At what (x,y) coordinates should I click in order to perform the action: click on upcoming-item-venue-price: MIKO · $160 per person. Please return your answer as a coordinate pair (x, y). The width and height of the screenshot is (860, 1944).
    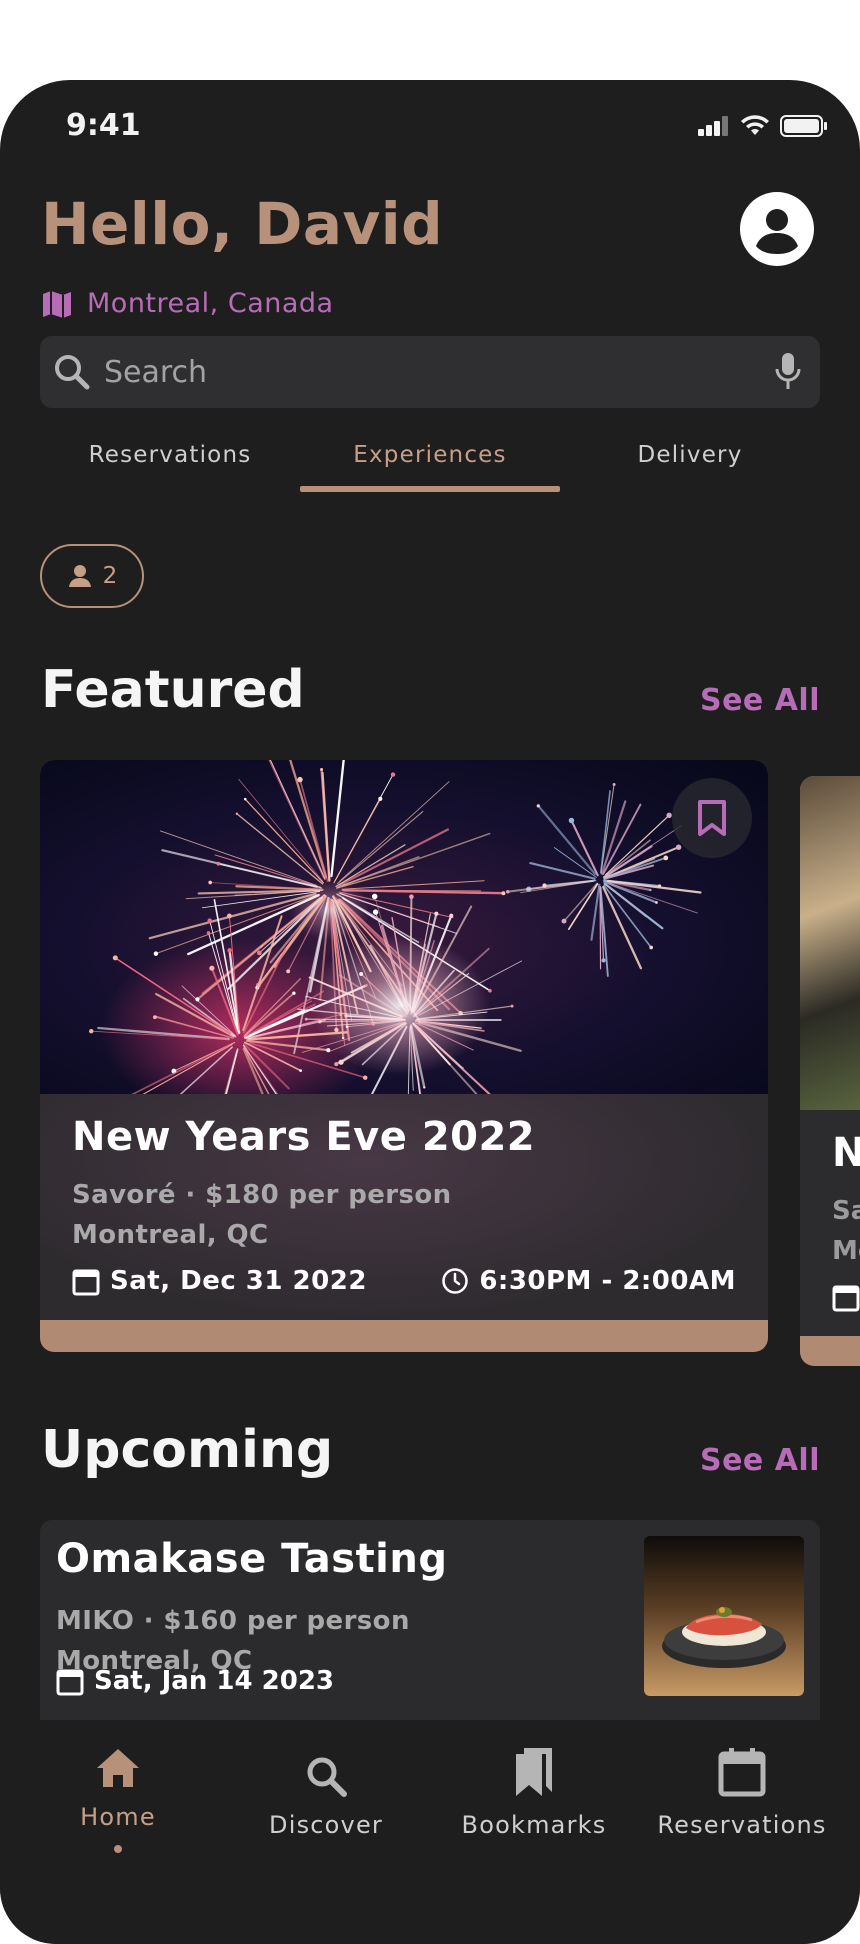
    Looking at the image, I should click on (233, 1621).